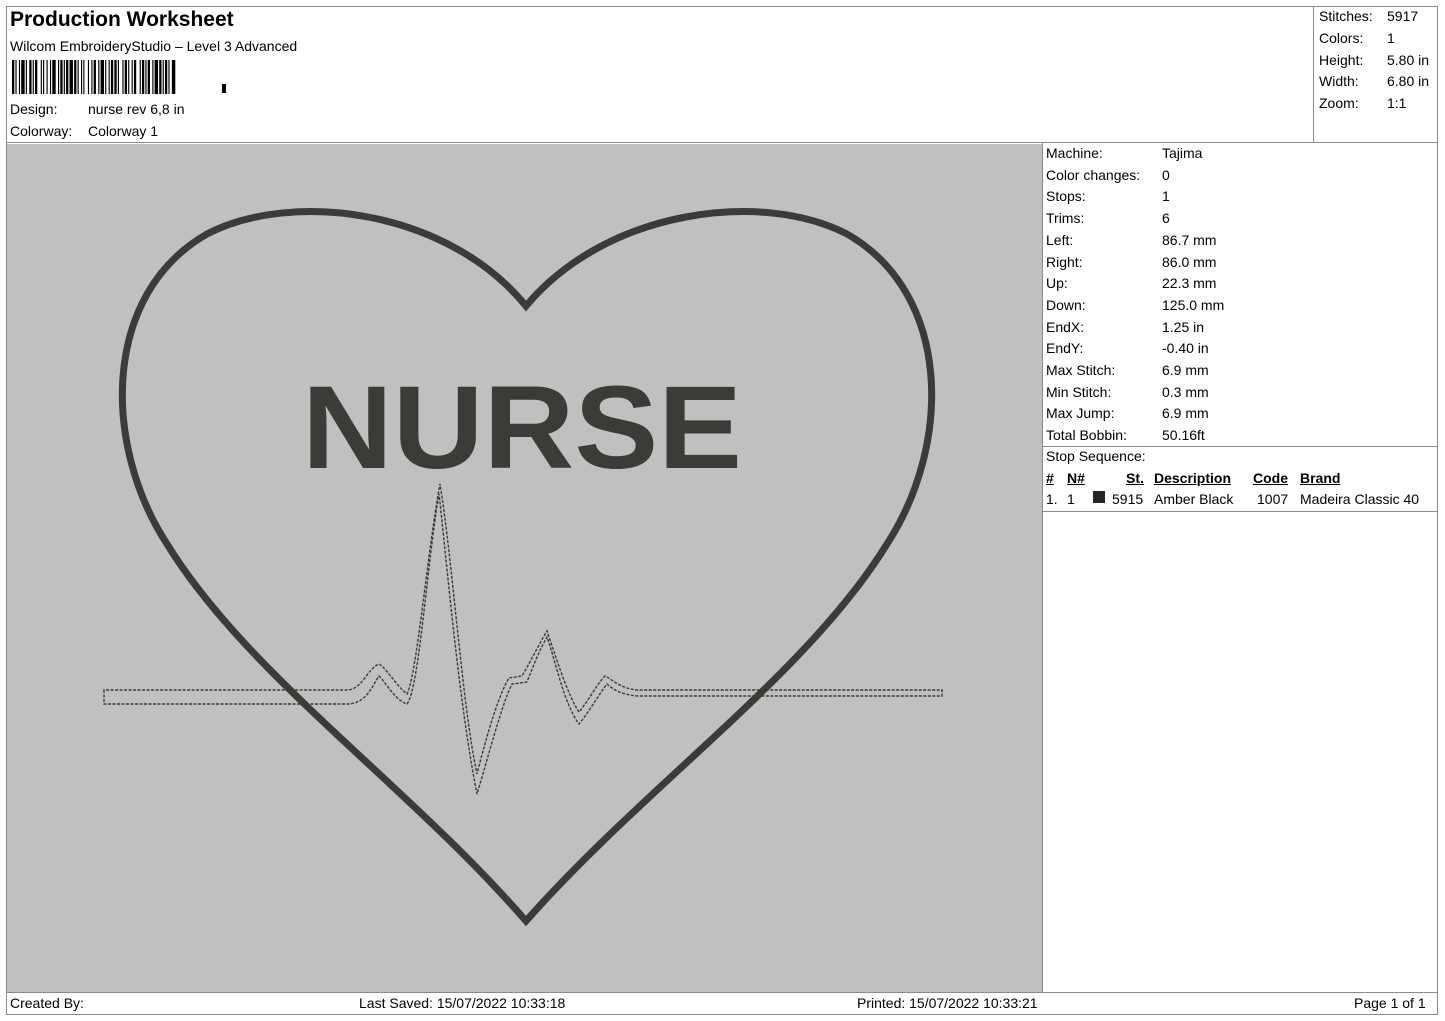  What do you see at coordinates (1182, 153) in the screenshot?
I see `detail-value: Tajima` at bounding box center [1182, 153].